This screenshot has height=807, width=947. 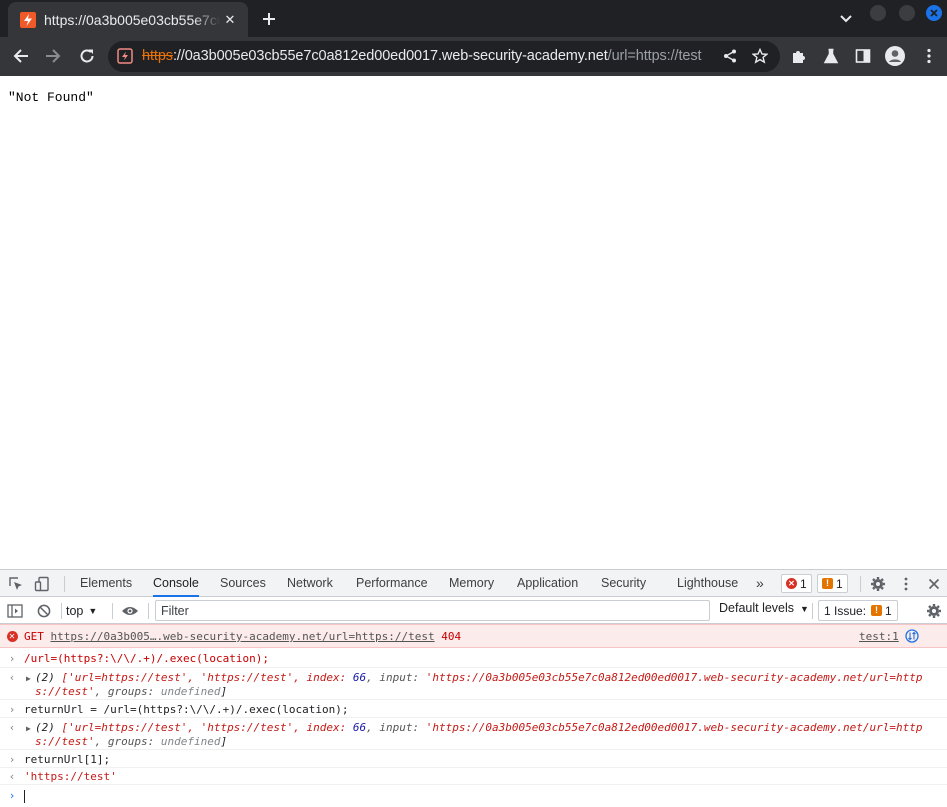 I want to click on forward-icon, so click(x=53, y=56).